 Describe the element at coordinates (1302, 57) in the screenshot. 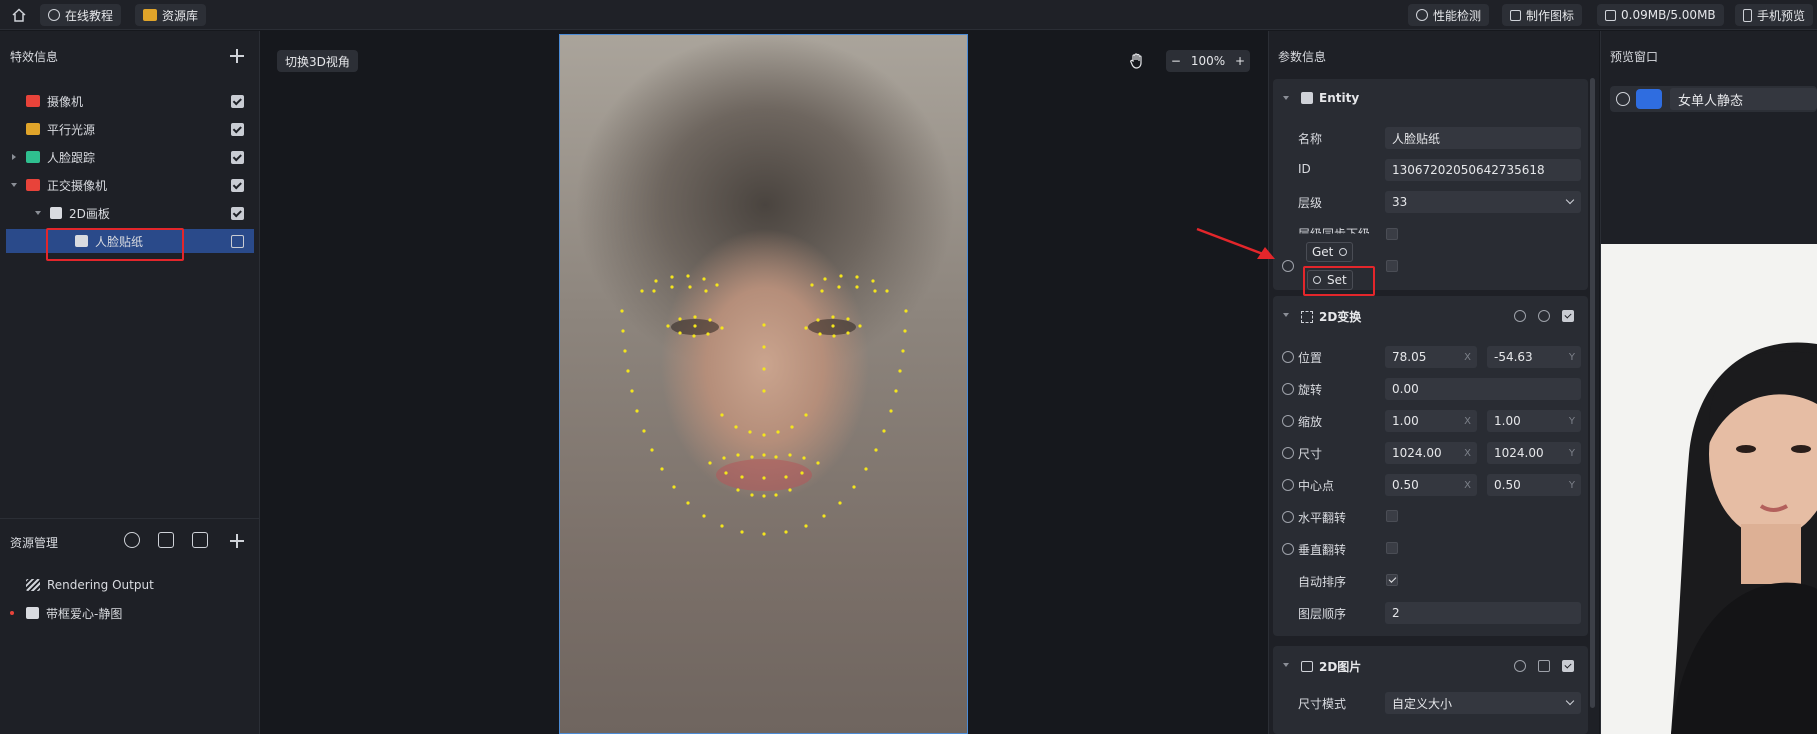

I see `params-panel-title: 参数信息` at that location.